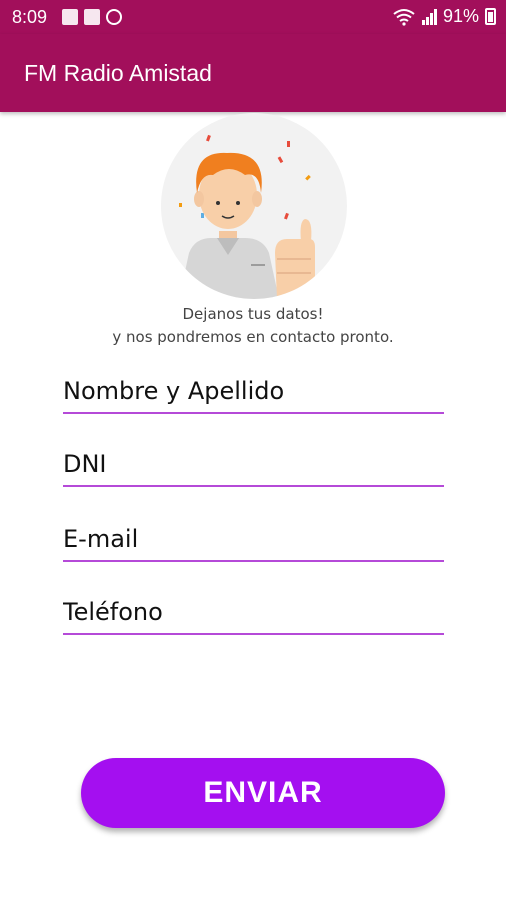 This screenshot has height=900, width=506. I want to click on thumbs-up-person-icon, so click(247, 216).